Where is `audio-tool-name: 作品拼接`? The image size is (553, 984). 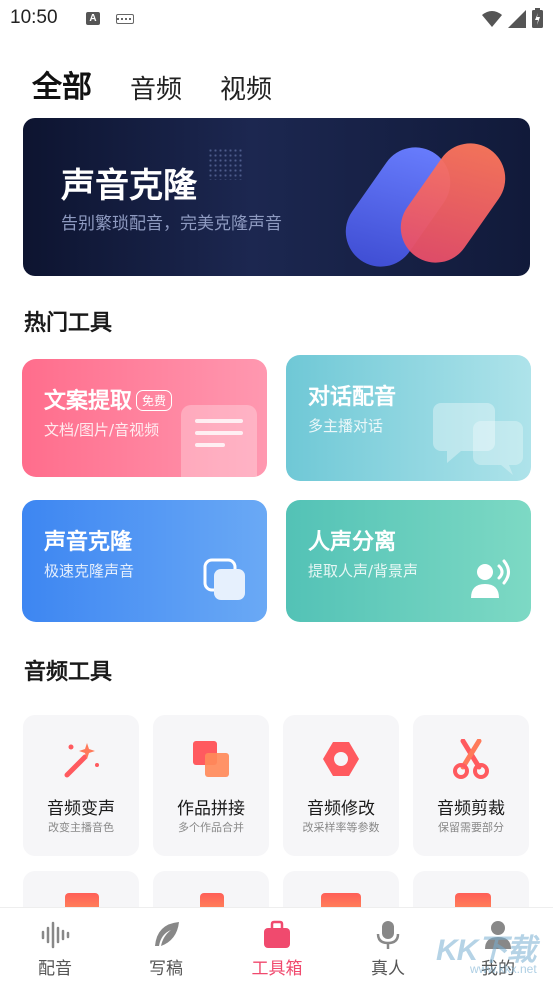 audio-tool-name: 作品拼接 is located at coordinates (211, 809).